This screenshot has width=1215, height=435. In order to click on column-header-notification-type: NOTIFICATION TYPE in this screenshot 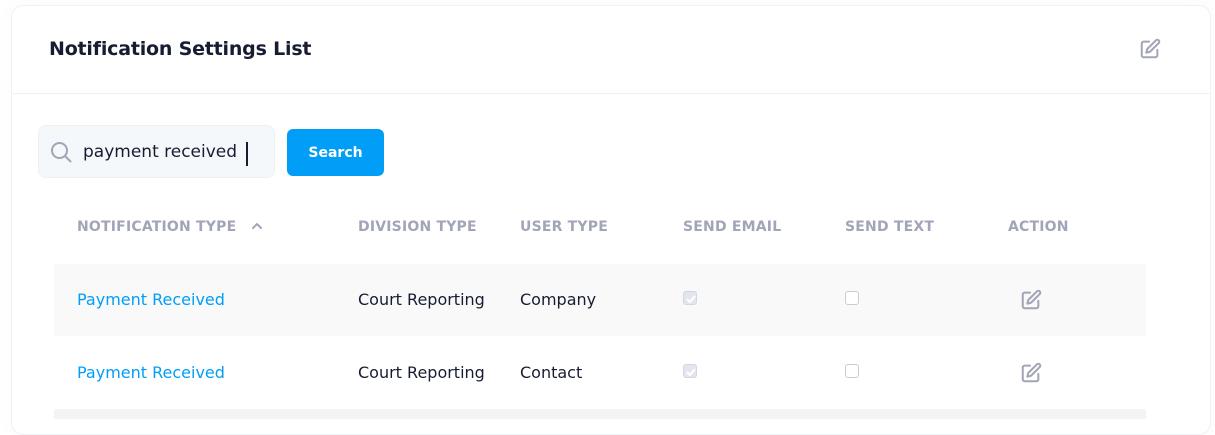, I will do `click(170, 227)`.